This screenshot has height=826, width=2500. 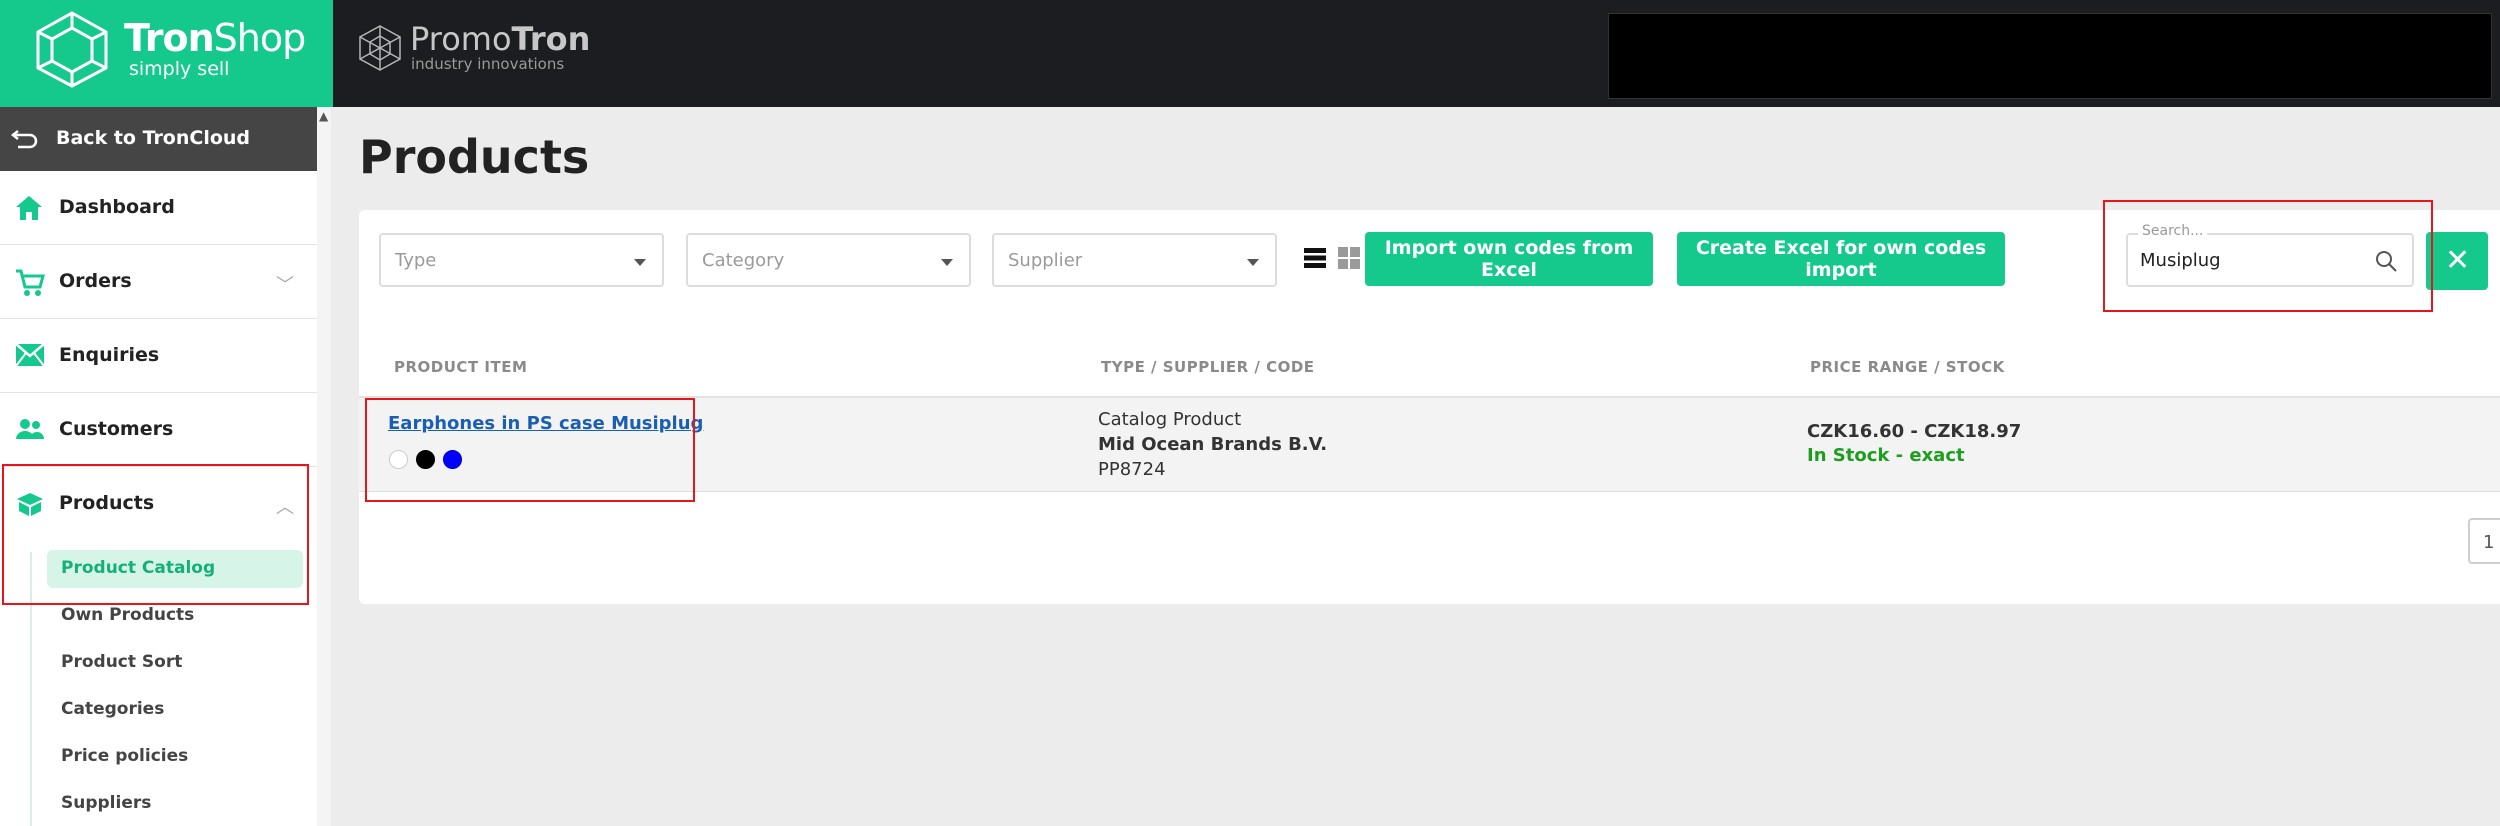 I want to click on sidebar-item-label: Orders, so click(x=95, y=281).